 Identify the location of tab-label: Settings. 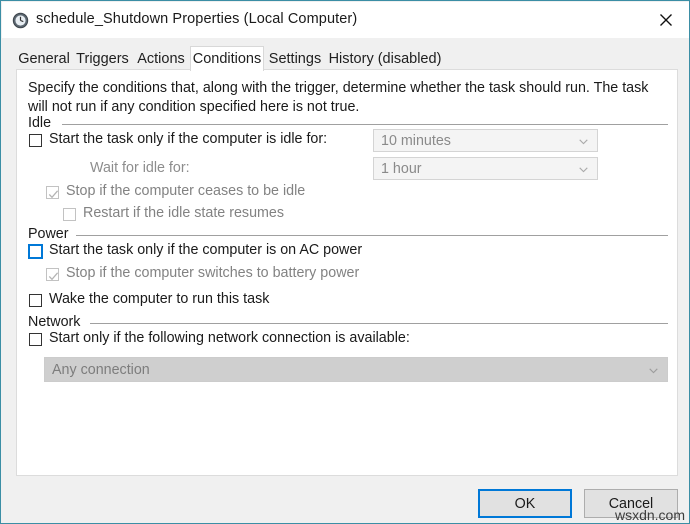
(295, 59).